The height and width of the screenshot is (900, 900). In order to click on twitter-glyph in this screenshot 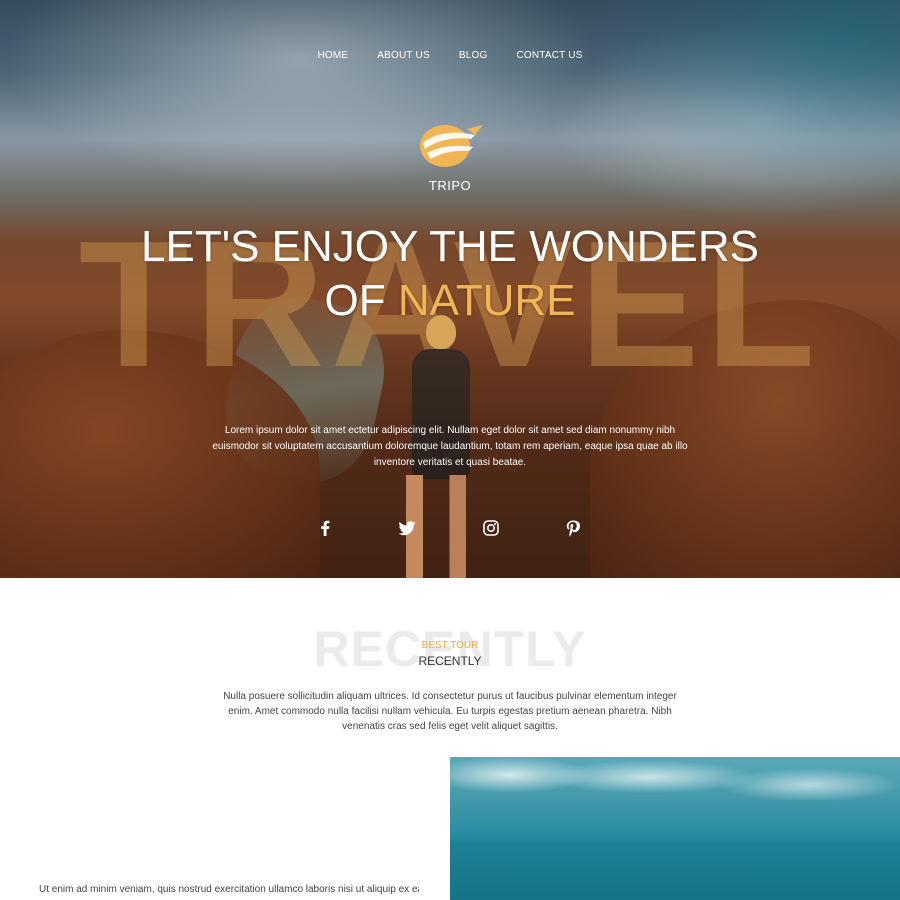, I will do `click(407, 527)`.